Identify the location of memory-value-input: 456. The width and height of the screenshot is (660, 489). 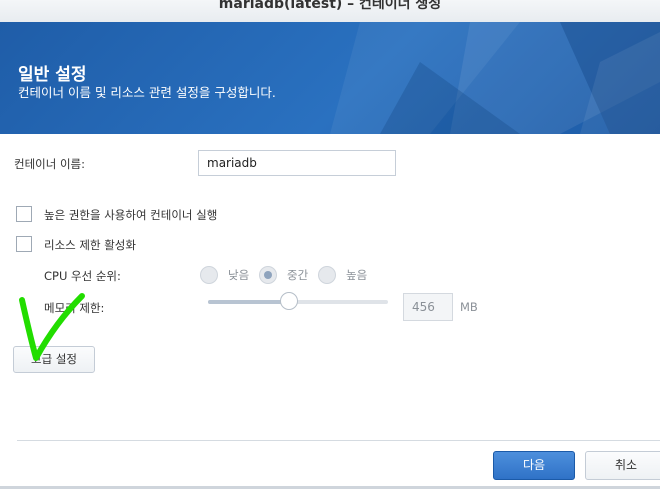
(428, 307).